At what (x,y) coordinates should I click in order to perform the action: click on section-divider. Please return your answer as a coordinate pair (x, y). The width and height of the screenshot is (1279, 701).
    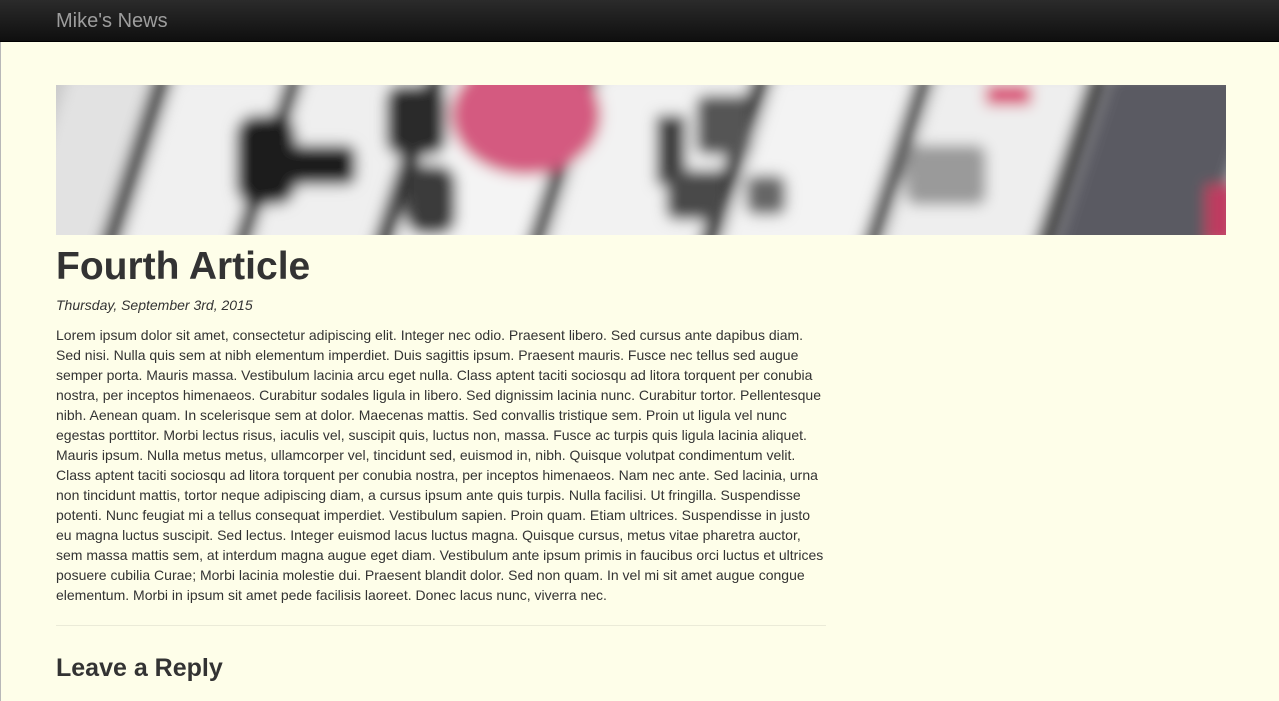
    Looking at the image, I should click on (441, 625).